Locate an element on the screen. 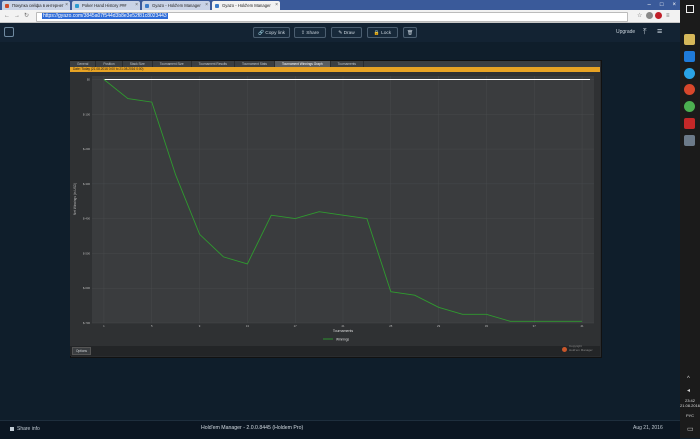  copy-link-button: 🔗 Copy link is located at coordinates (271, 32).